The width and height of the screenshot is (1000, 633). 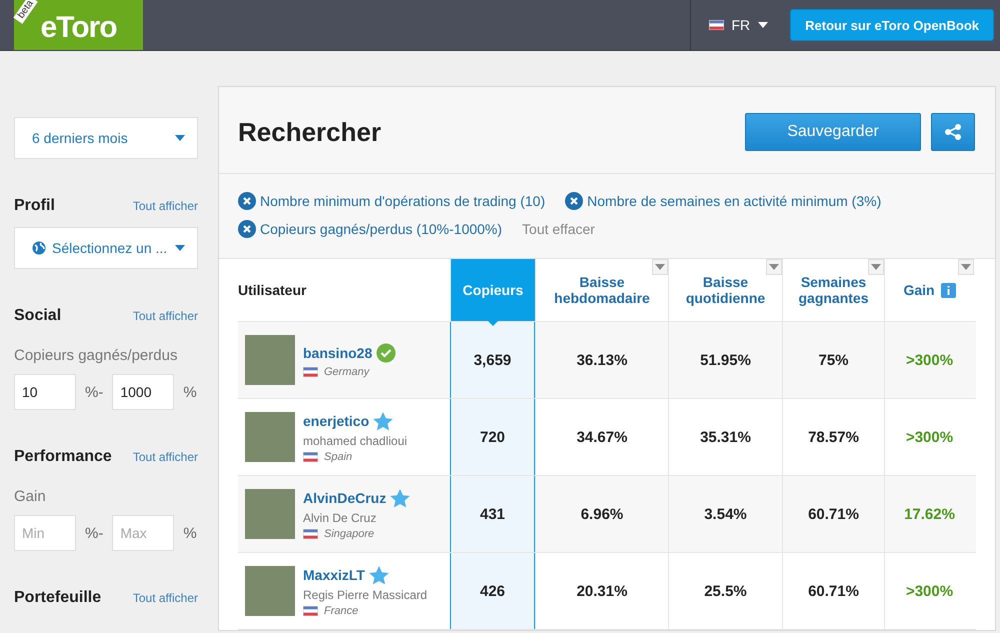 I want to click on table-cell: 431, so click(x=492, y=514).